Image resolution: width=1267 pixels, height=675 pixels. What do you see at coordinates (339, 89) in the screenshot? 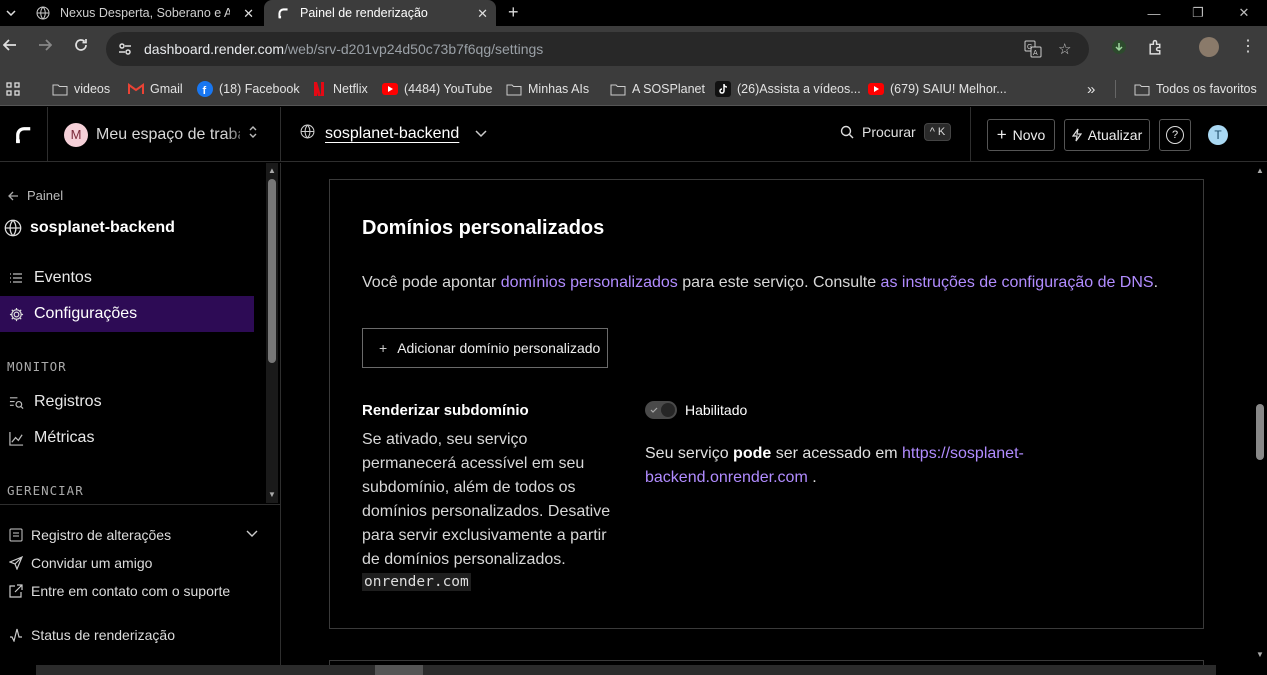
I see `bookmark-netflix: Netflix` at bounding box center [339, 89].